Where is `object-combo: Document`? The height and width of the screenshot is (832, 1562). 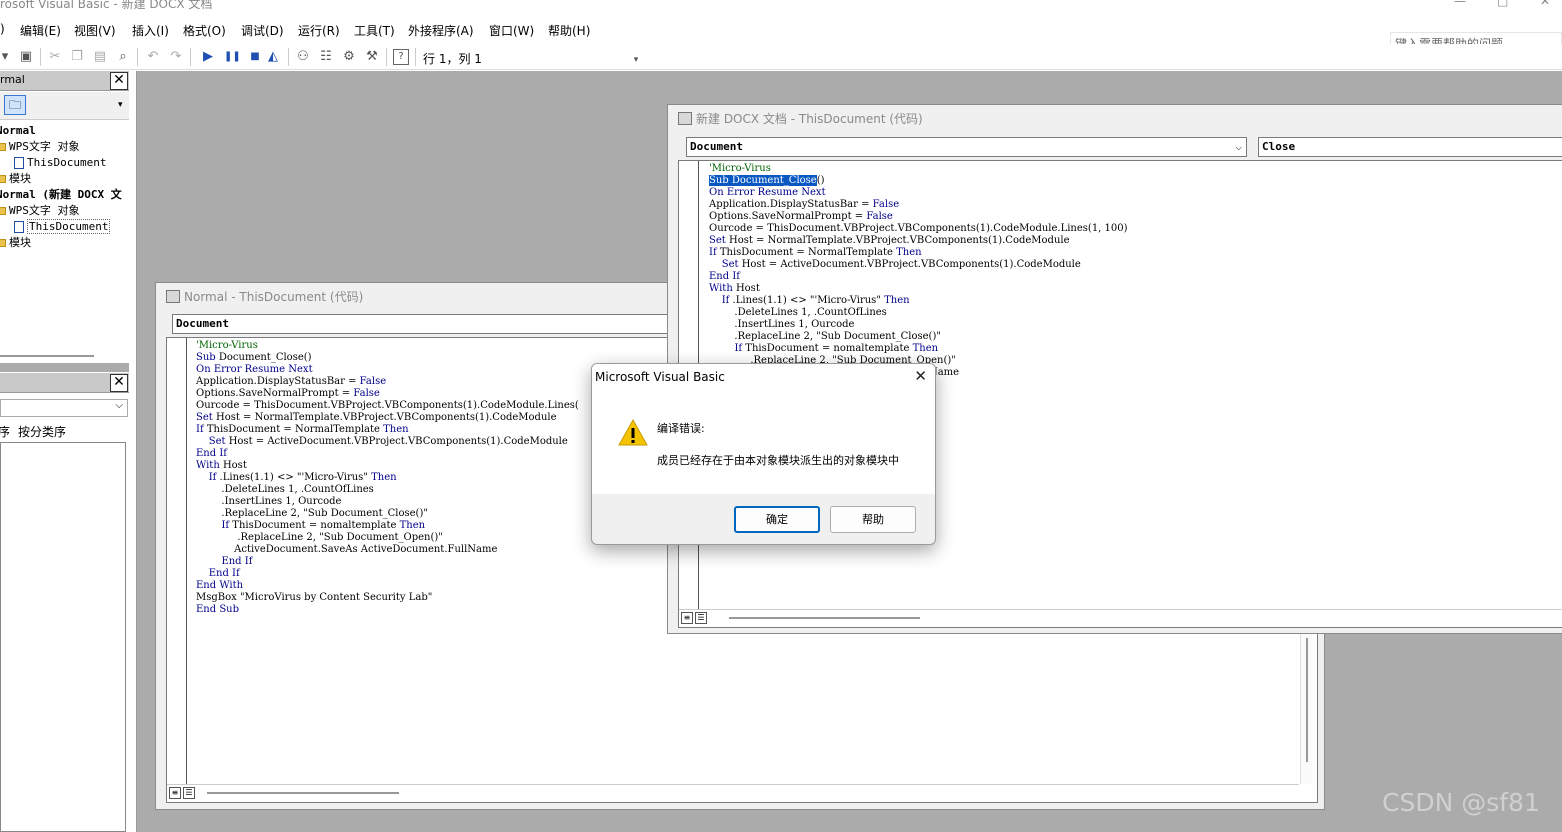
object-combo: Document is located at coordinates (432, 324).